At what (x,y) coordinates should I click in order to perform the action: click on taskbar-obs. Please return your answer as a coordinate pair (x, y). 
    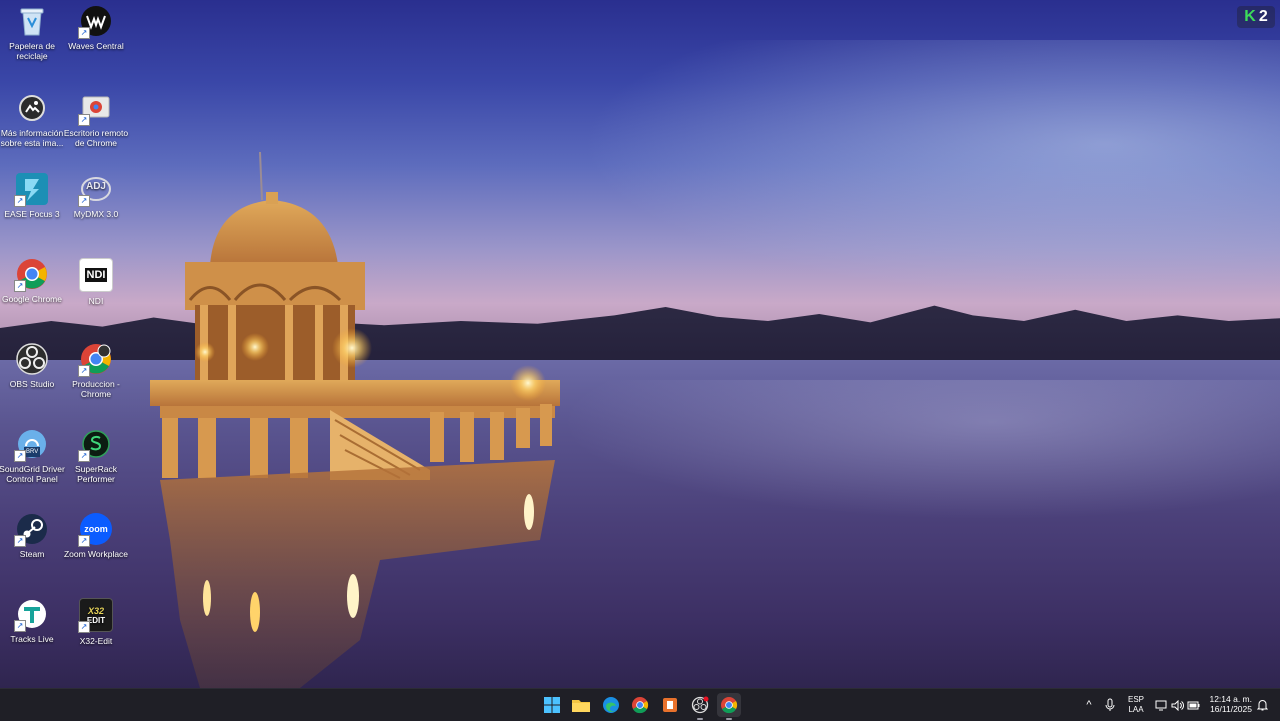
    Looking at the image, I should click on (700, 706).